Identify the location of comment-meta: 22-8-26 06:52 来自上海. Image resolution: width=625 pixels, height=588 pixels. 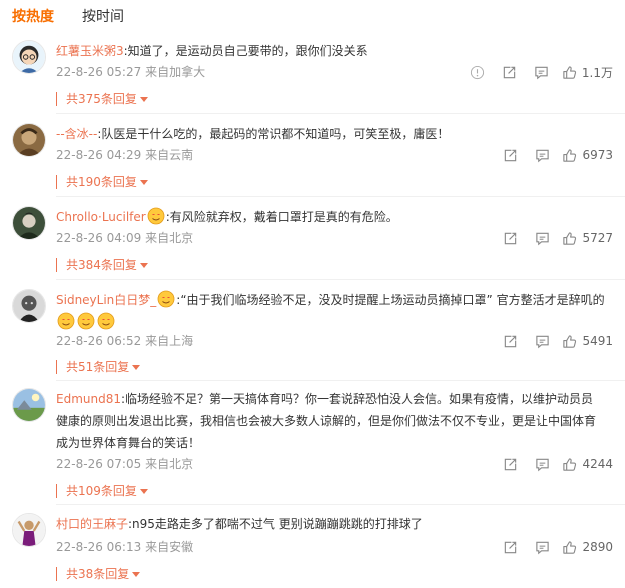
(124, 341).